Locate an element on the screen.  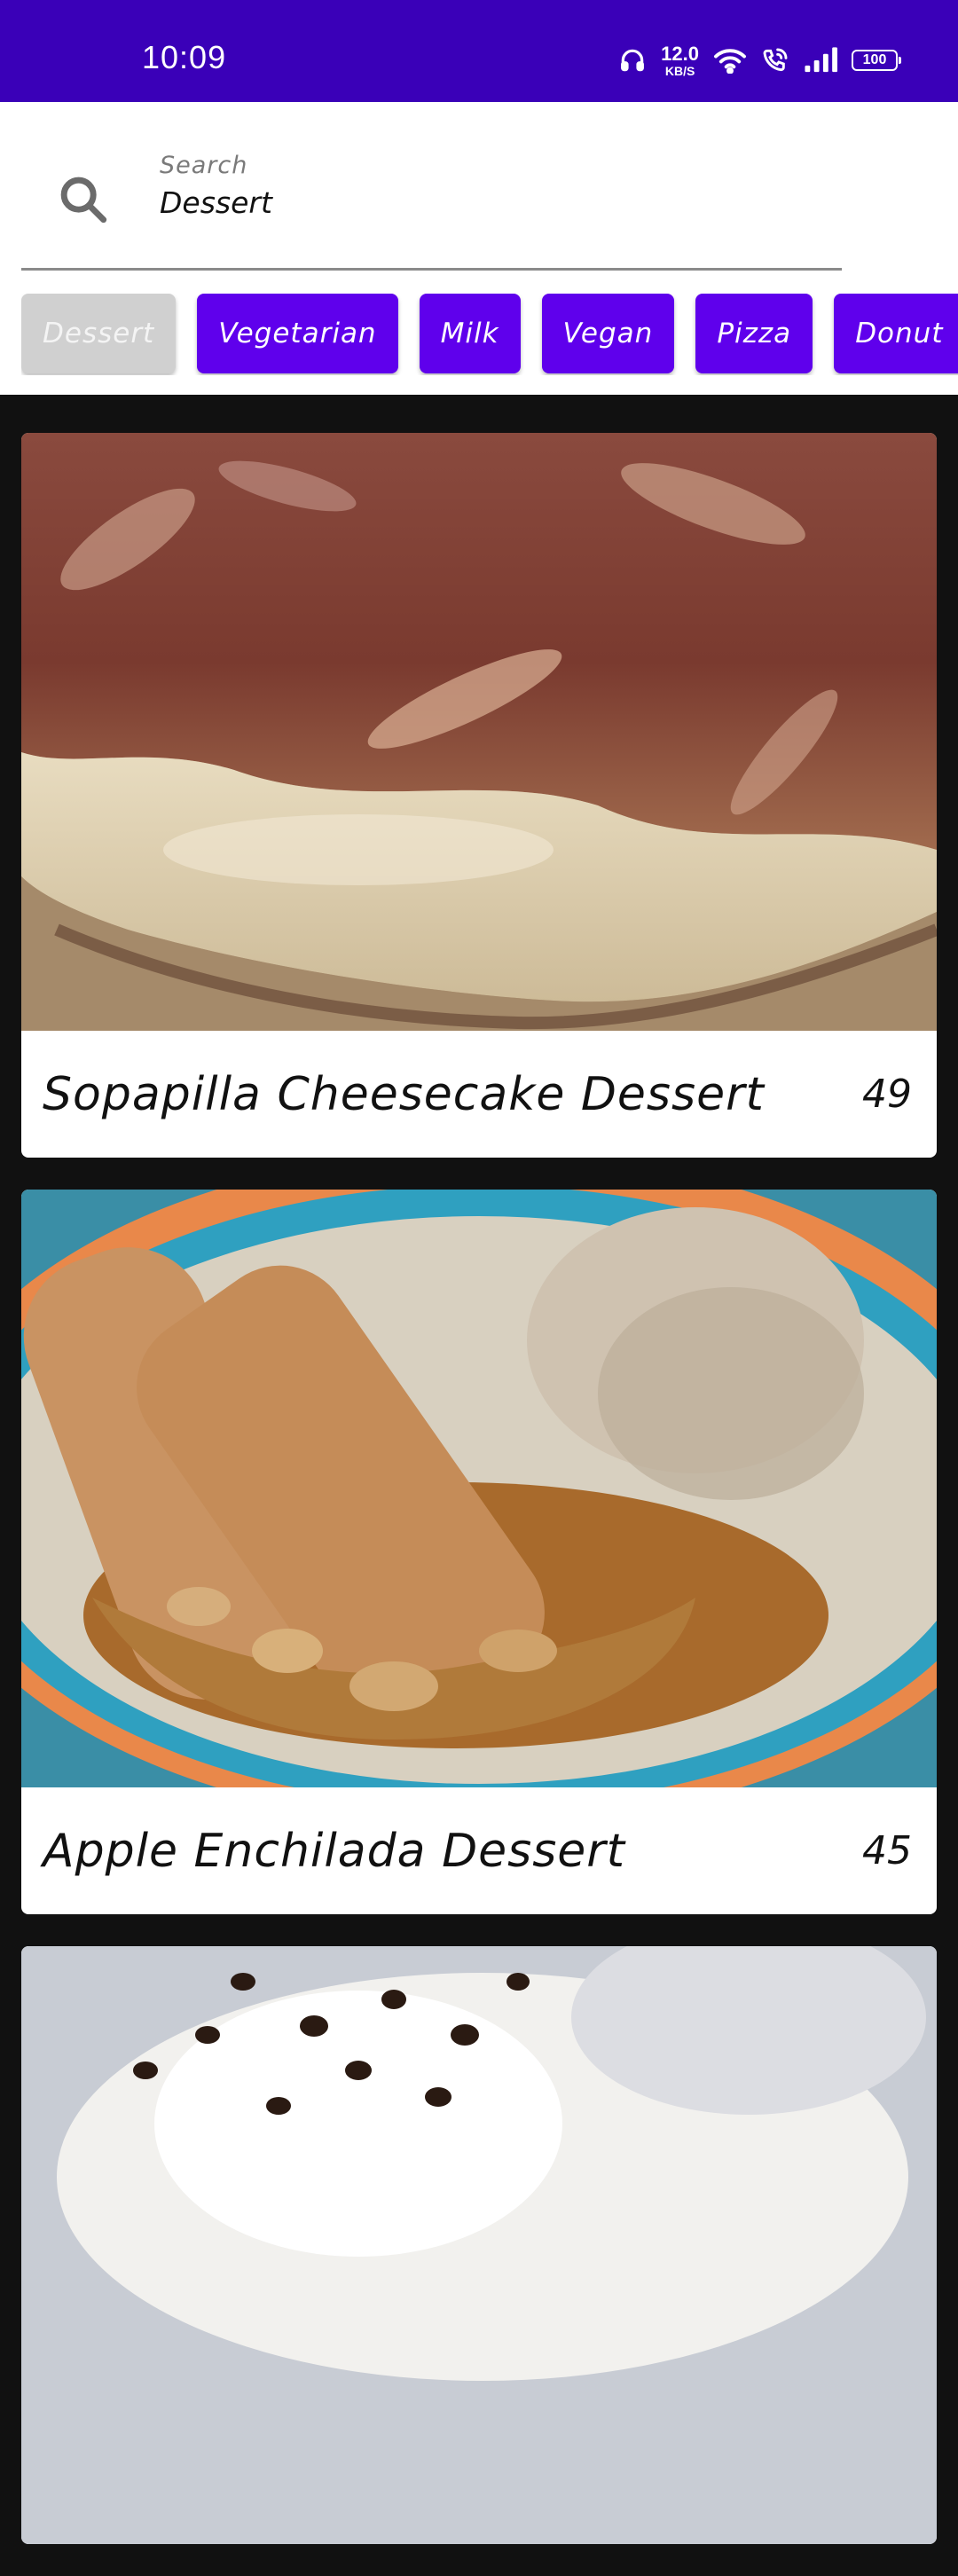
category-chip-vegetarian: Vegetarian is located at coordinates (298, 333).